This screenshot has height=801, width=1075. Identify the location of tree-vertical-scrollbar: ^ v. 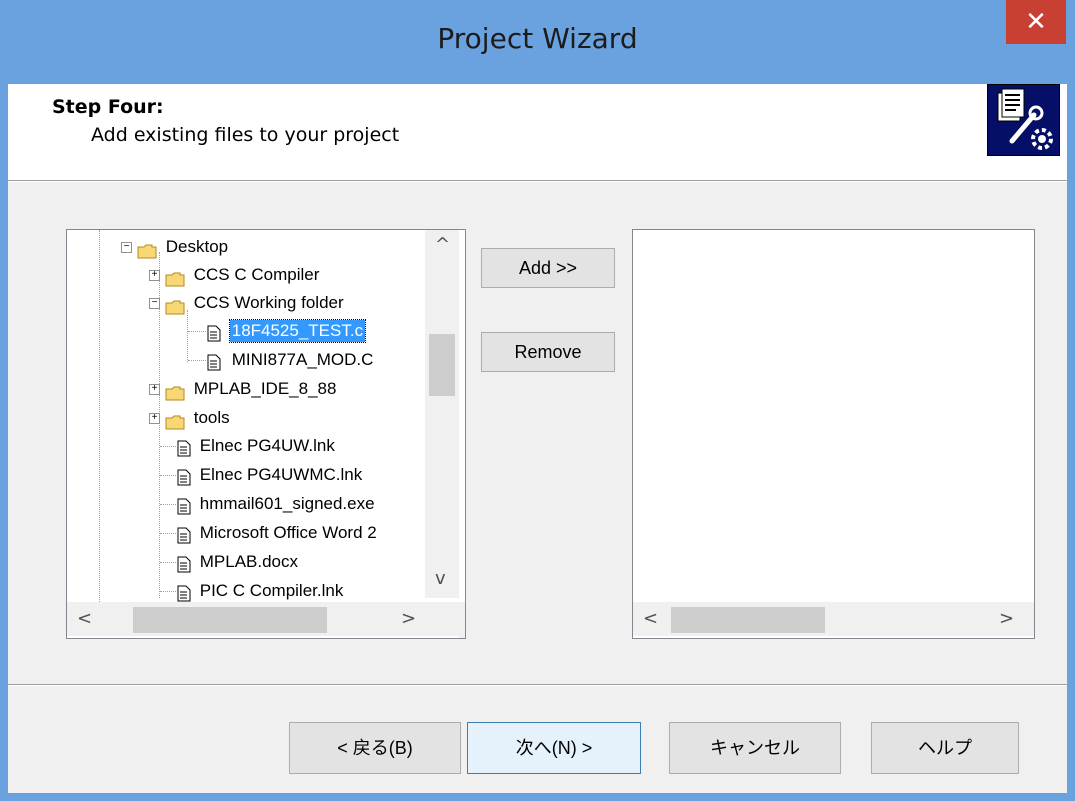
(442, 414).